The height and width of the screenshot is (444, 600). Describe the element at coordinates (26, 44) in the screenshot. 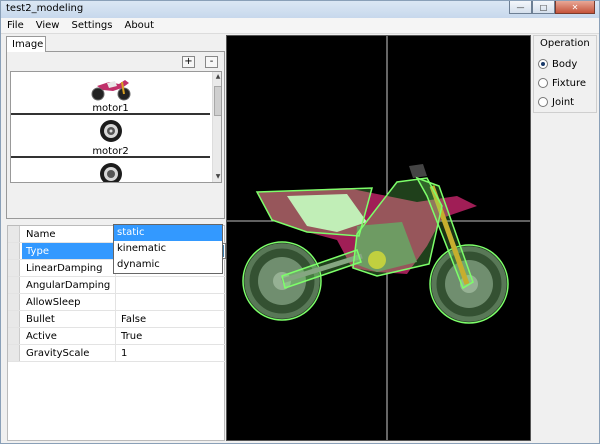

I see `tab-image: Image` at that location.